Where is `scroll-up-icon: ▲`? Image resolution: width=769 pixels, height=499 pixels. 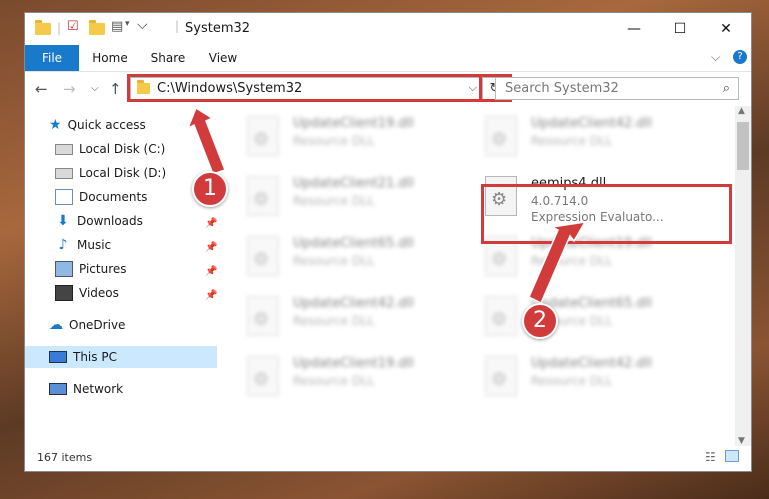
scroll-up-icon: ▲ is located at coordinates (741, 111).